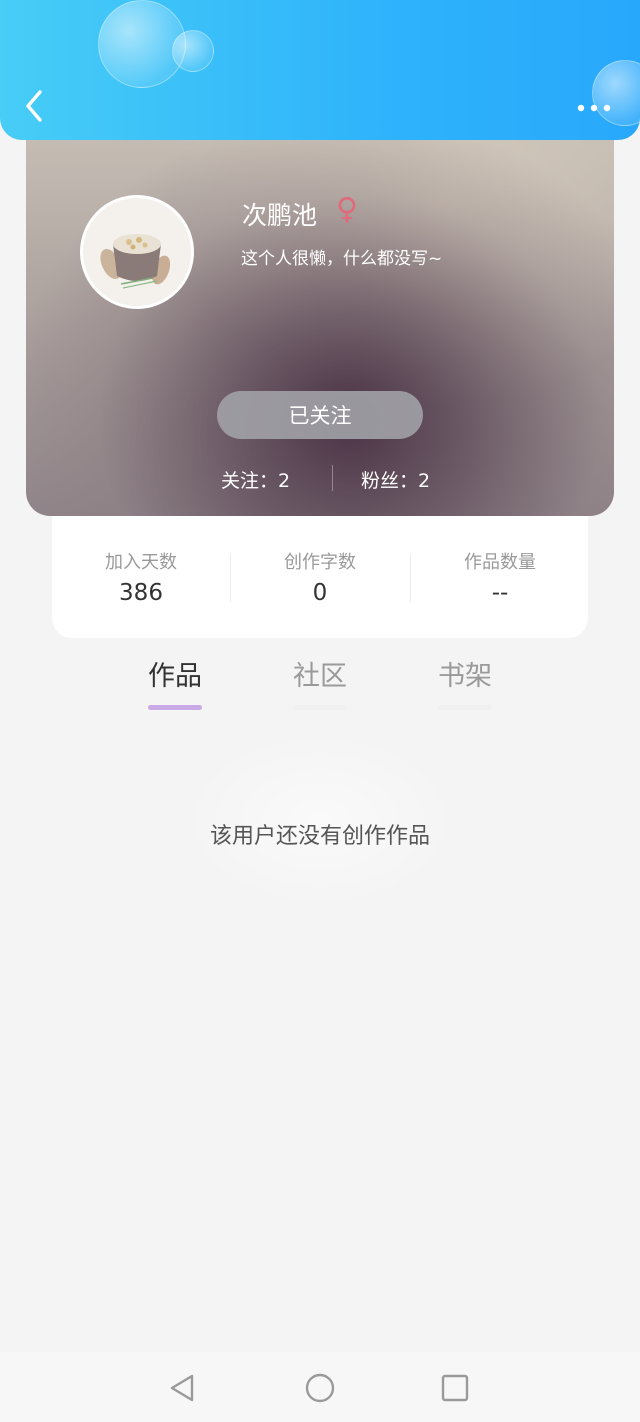 Image resolution: width=640 pixels, height=1422 pixels. What do you see at coordinates (347, 209) in the screenshot?
I see `female-symbol-icon: ♀` at bounding box center [347, 209].